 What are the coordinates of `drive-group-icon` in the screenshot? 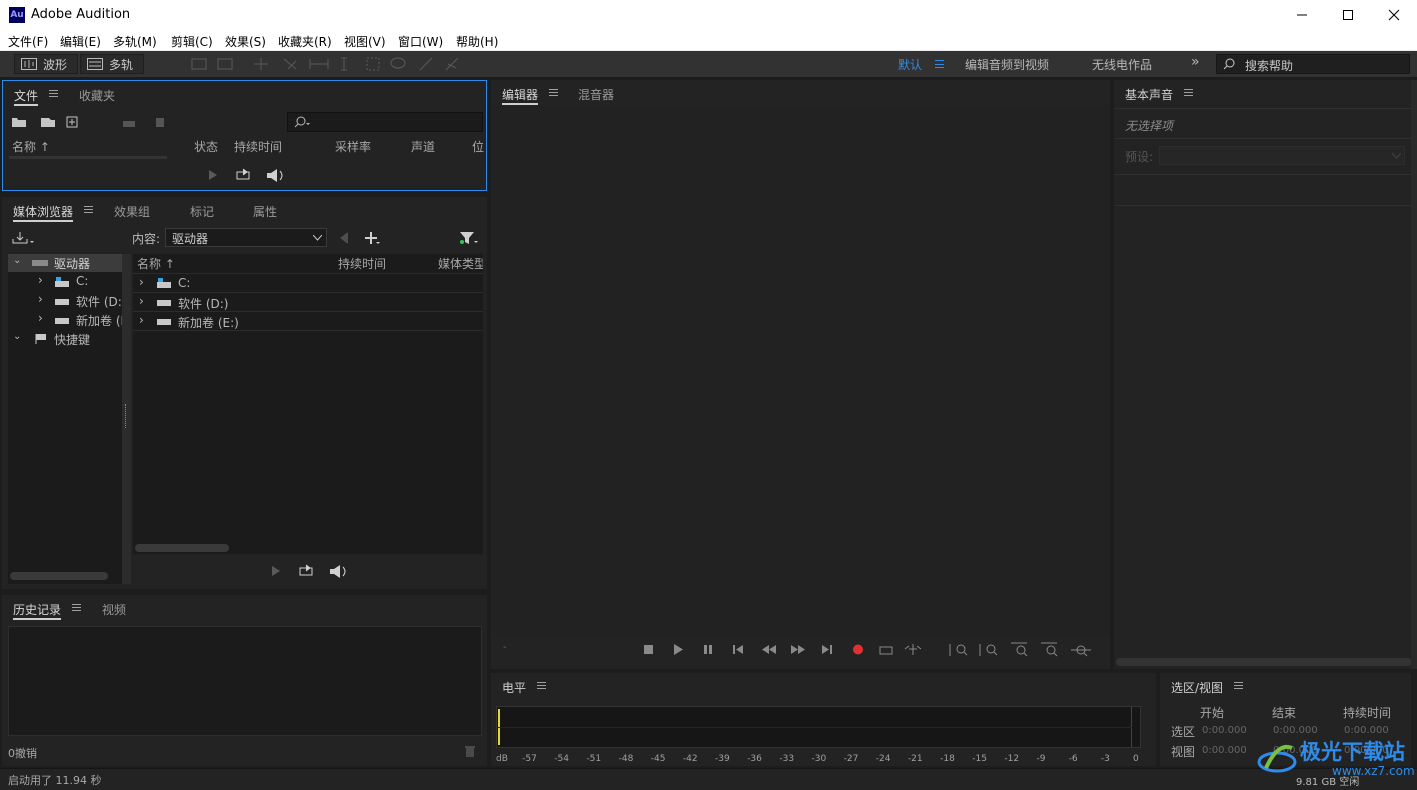 It's located at (40, 263).